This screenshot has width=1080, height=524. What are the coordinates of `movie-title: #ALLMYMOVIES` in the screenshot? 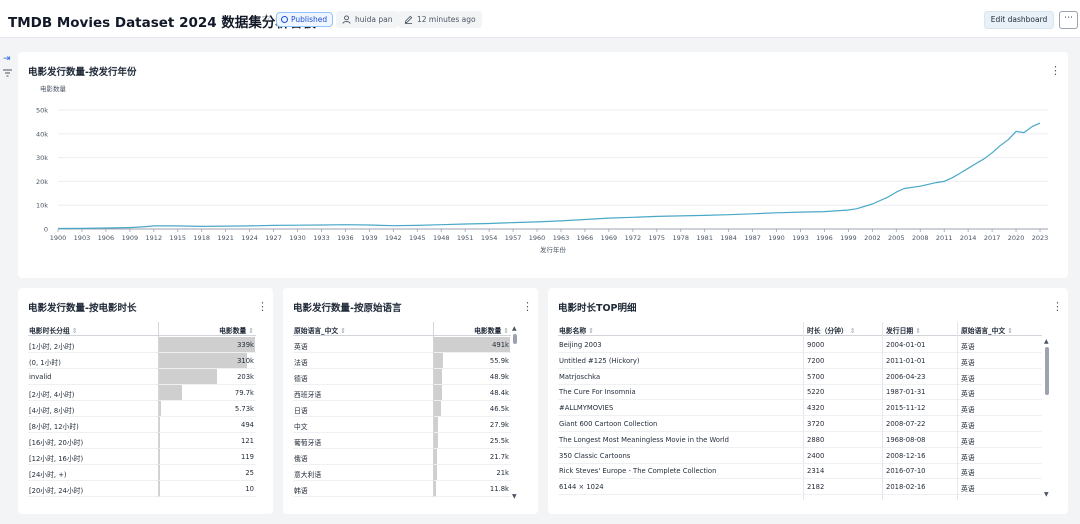 It's located at (586, 408).